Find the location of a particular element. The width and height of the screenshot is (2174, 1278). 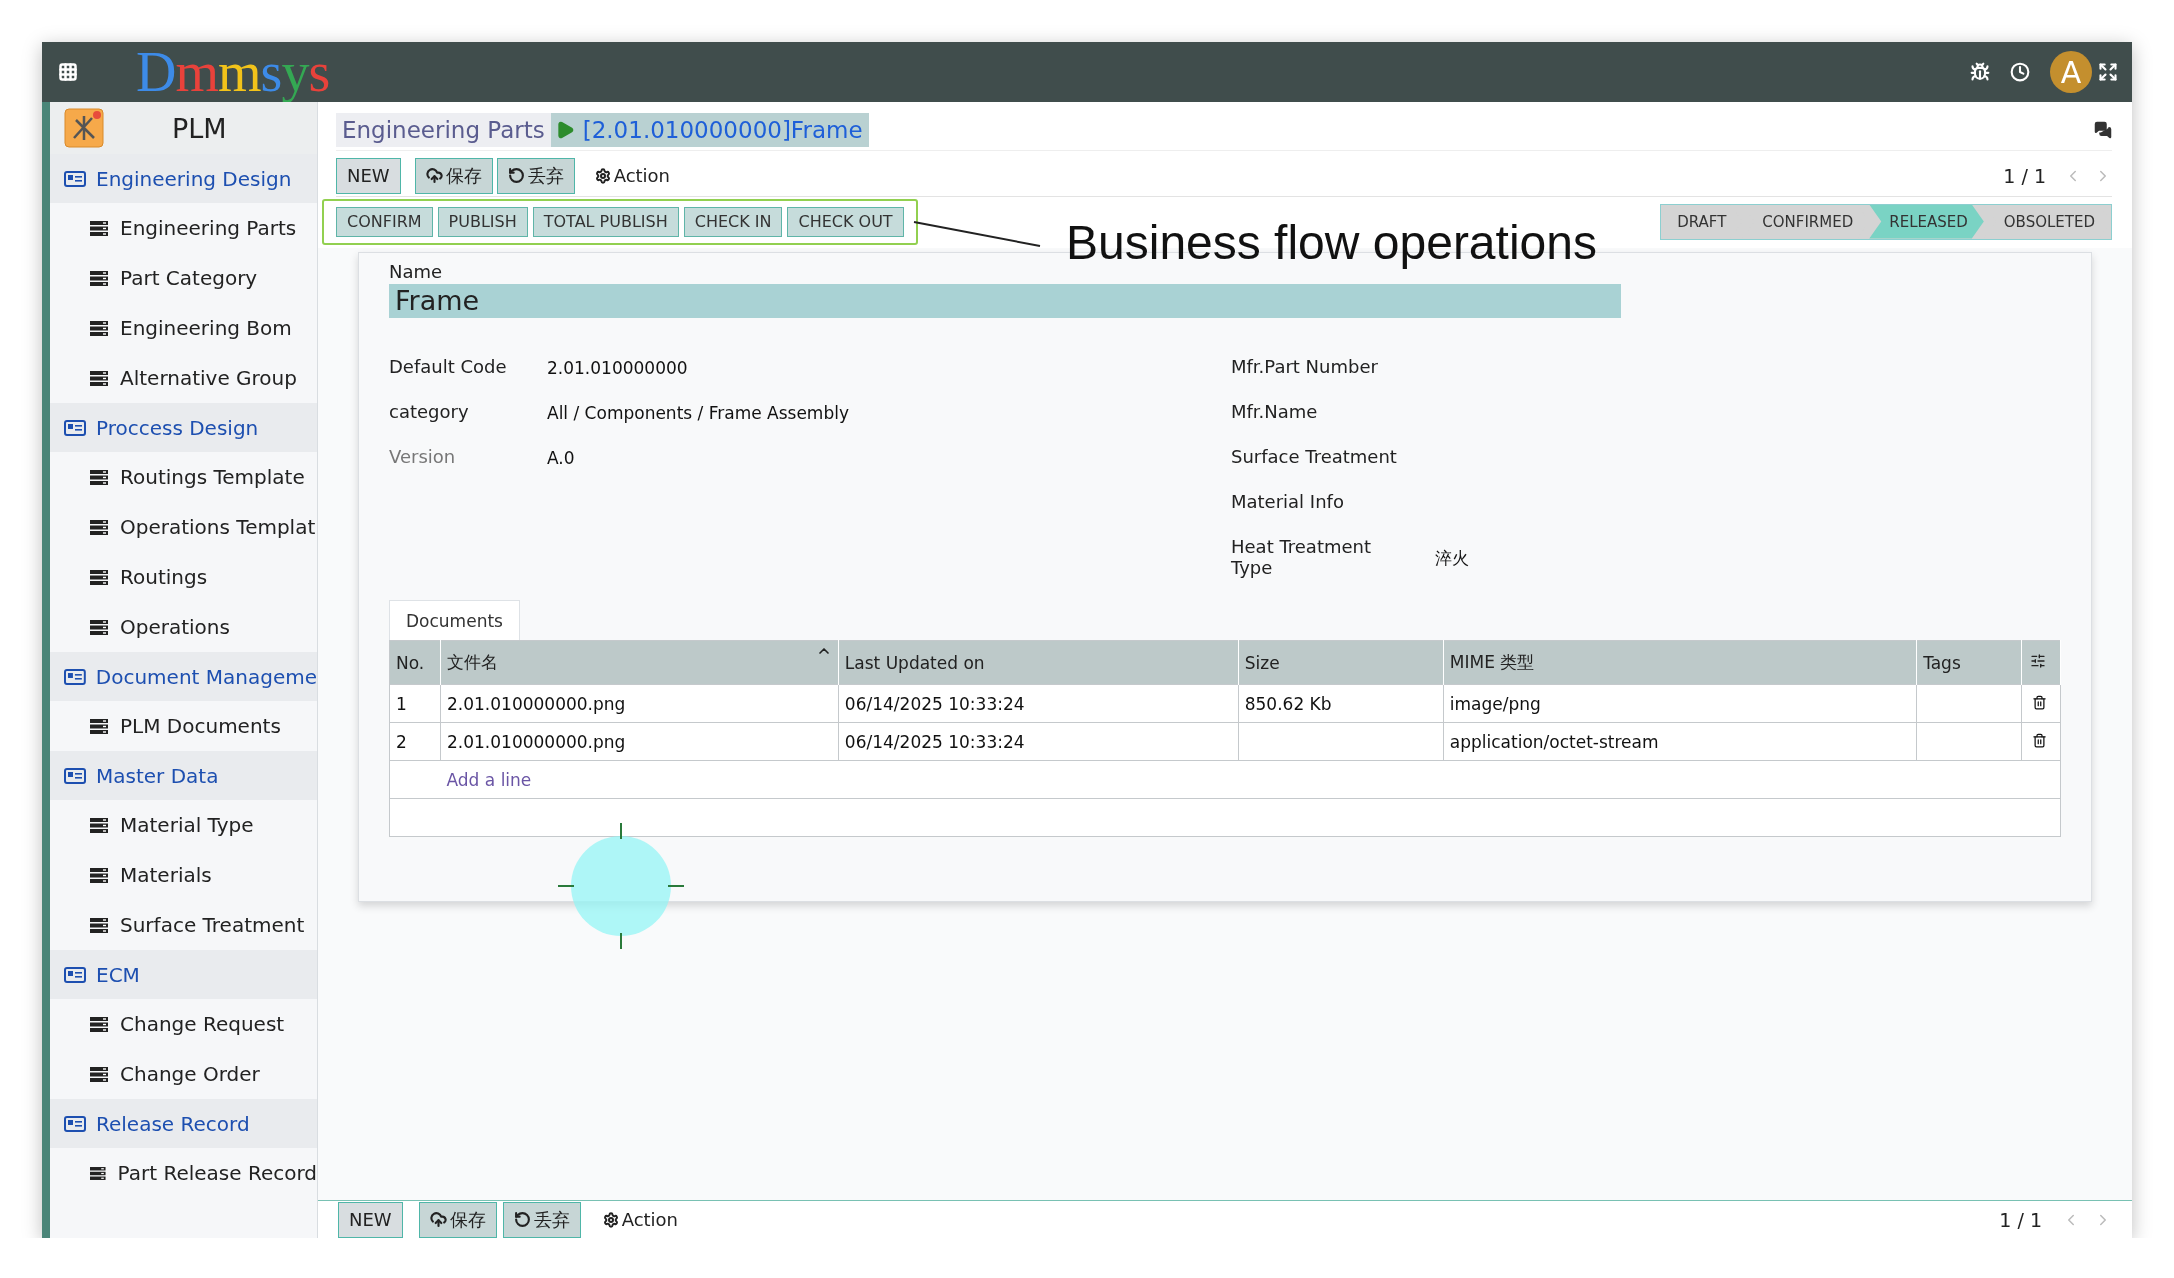

flow-button: CHECK IN is located at coordinates (733, 221).